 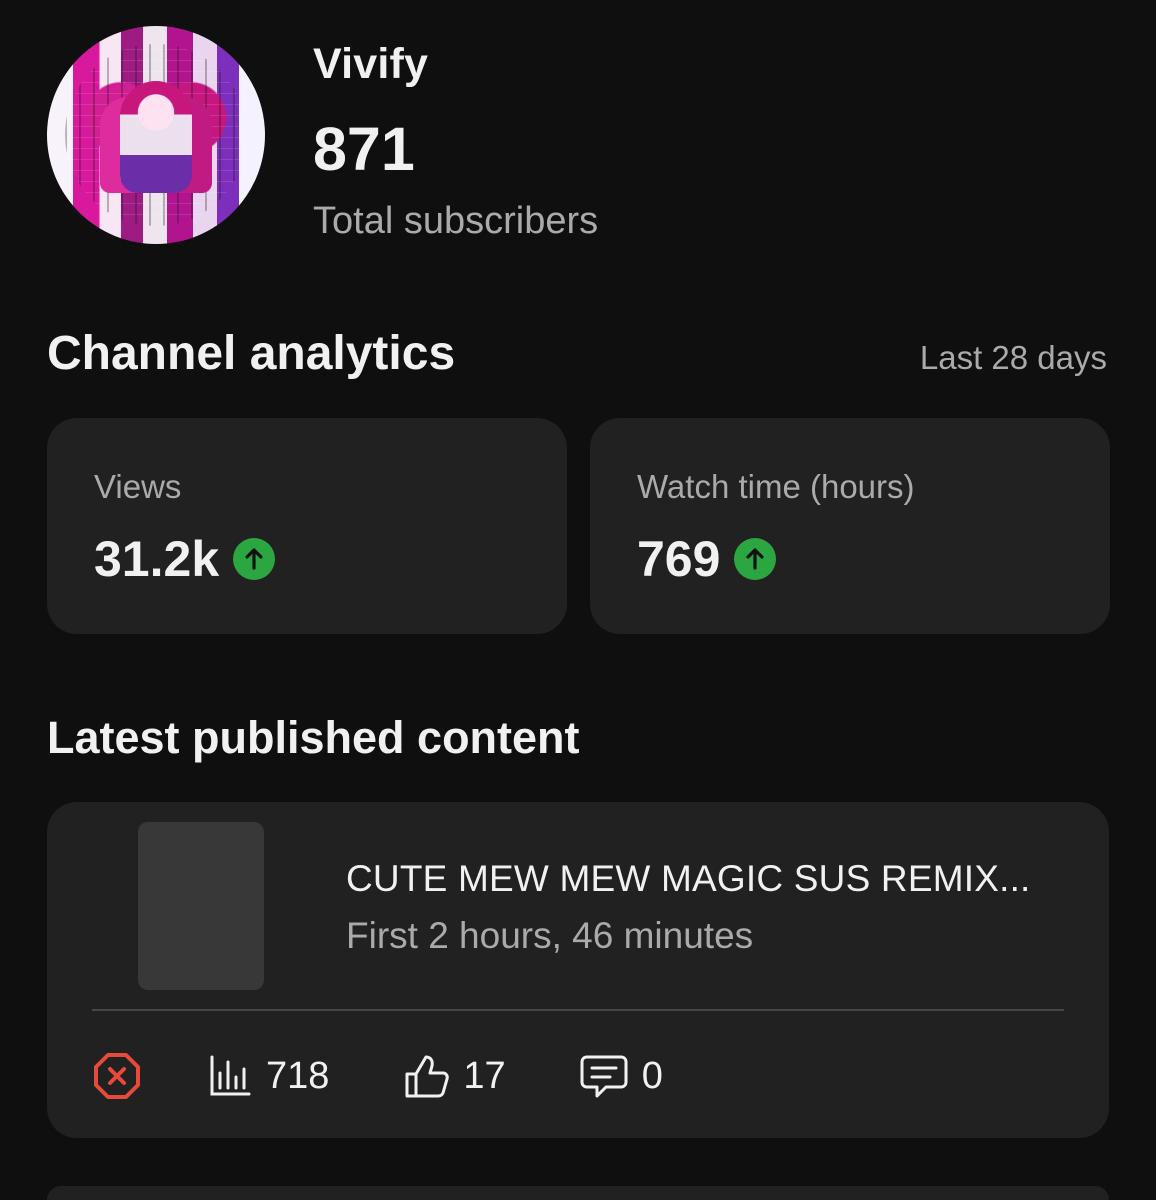 I want to click on comment-icon, so click(x=604, y=1076).